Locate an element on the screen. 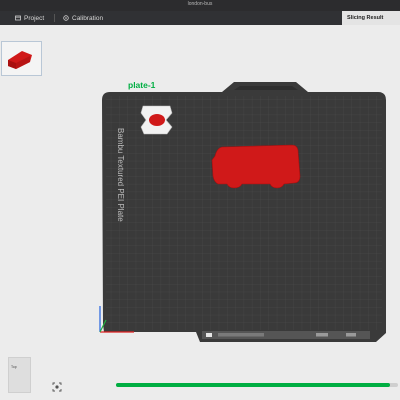 Image resolution: width=400 pixels, height=400 pixels. slicing-progress-fill is located at coordinates (253, 385).